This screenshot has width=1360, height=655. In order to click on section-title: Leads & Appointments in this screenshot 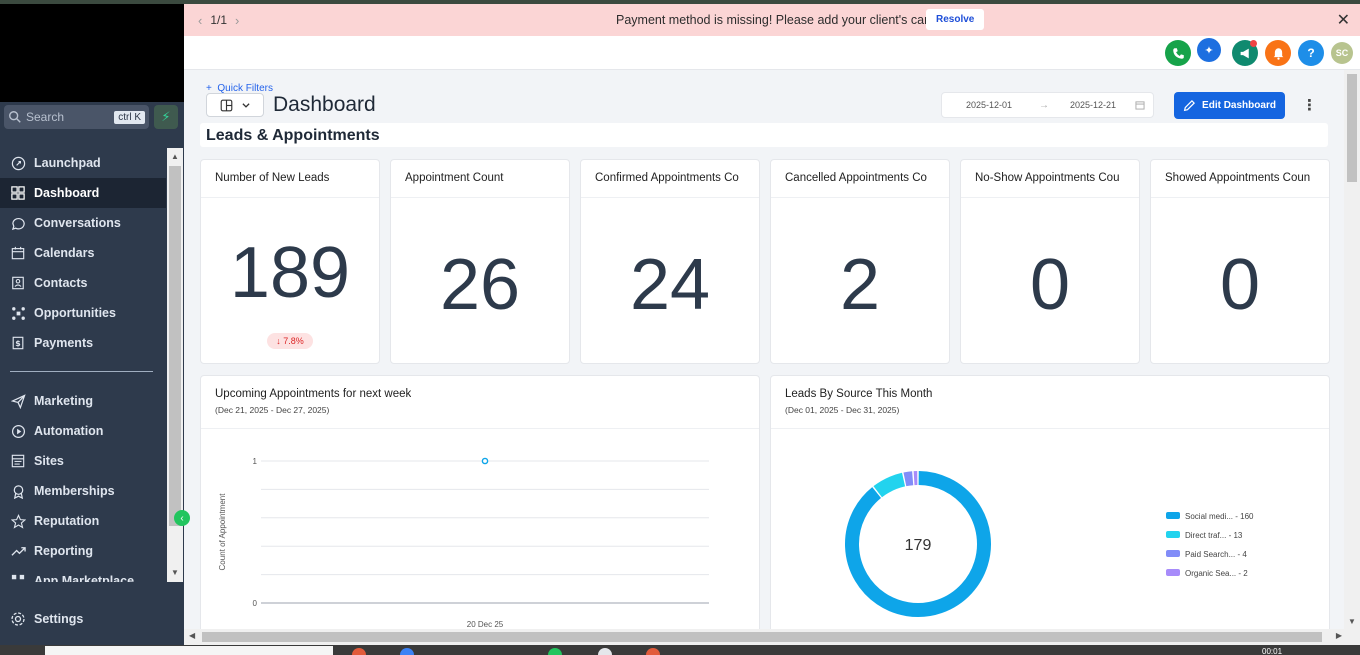, I will do `click(293, 135)`.